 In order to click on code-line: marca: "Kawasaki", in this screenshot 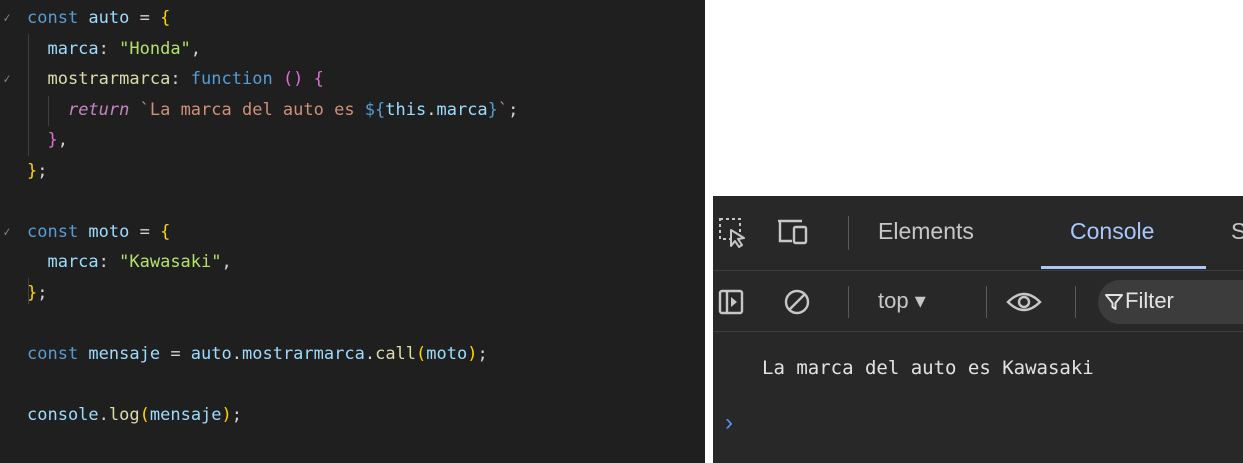, I will do `click(352, 262)`.